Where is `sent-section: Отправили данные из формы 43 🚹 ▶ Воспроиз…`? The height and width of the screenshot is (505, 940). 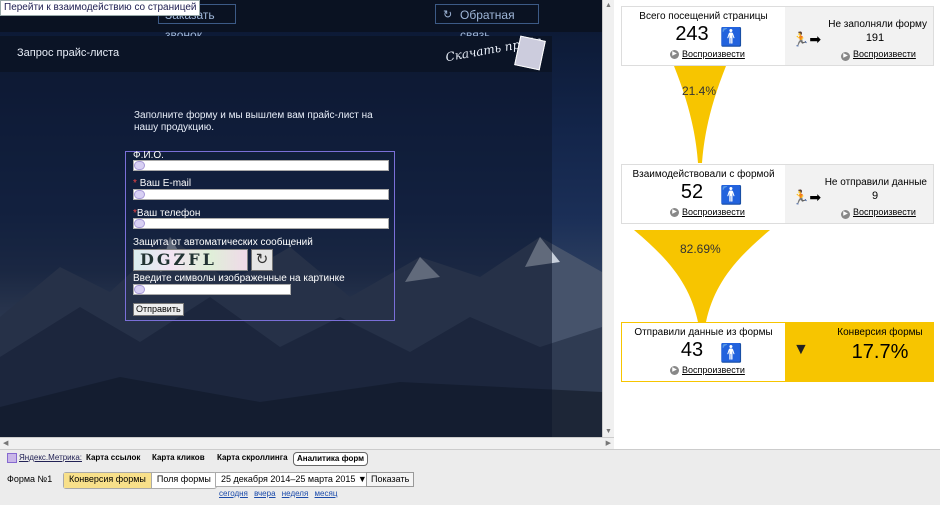 sent-section: Отправили данные из формы 43 🚹 ▶ Воспроиз… is located at coordinates (703, 352).